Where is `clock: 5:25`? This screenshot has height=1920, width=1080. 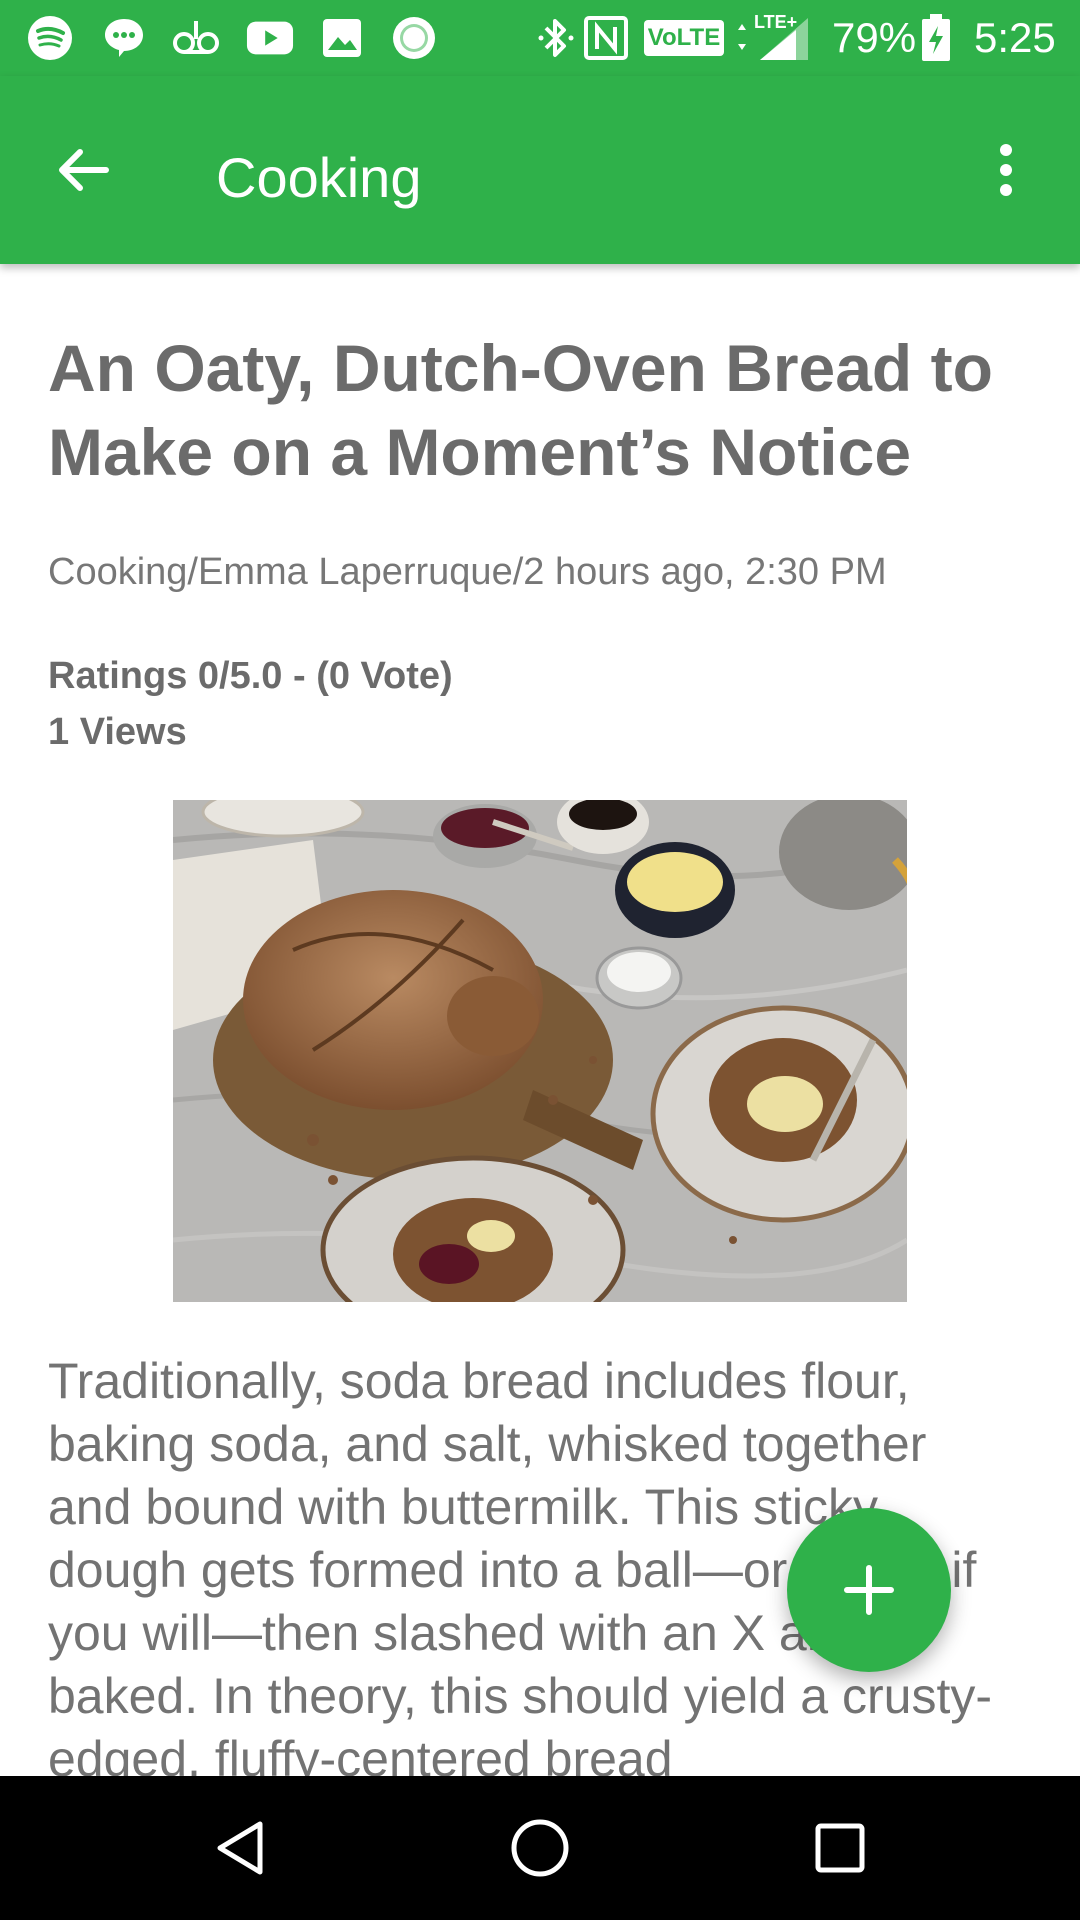
clock: 5:25 is located at coordinates (1015, 37).